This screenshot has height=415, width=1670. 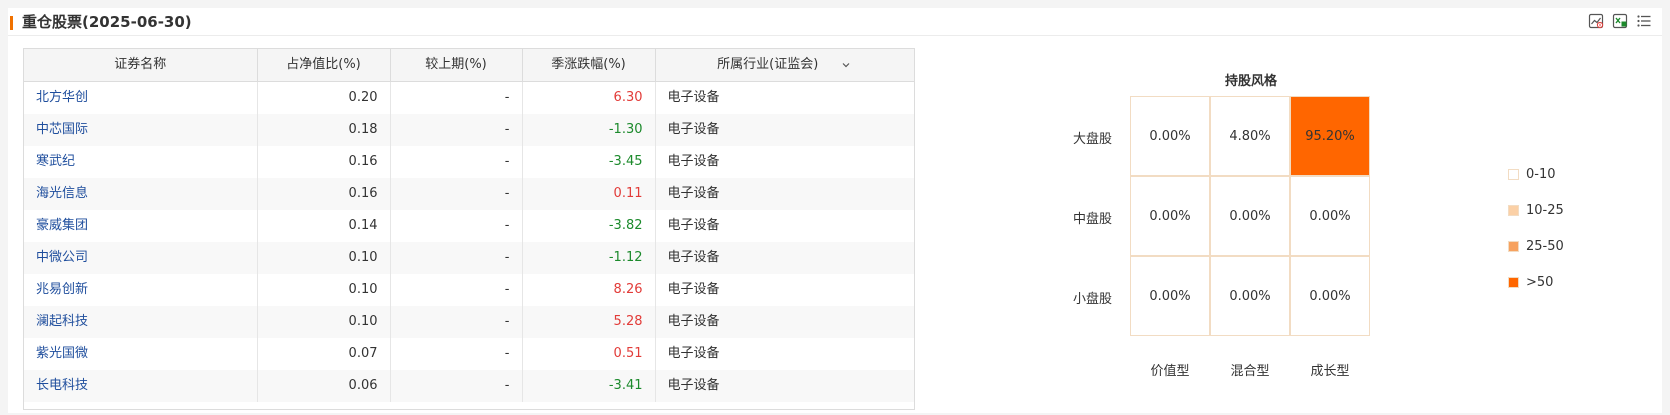 What do you see at coordinates (324, 354) in the screenshot?
I see `net-value-ratio: 0.07` at bounding box center [324, 354].